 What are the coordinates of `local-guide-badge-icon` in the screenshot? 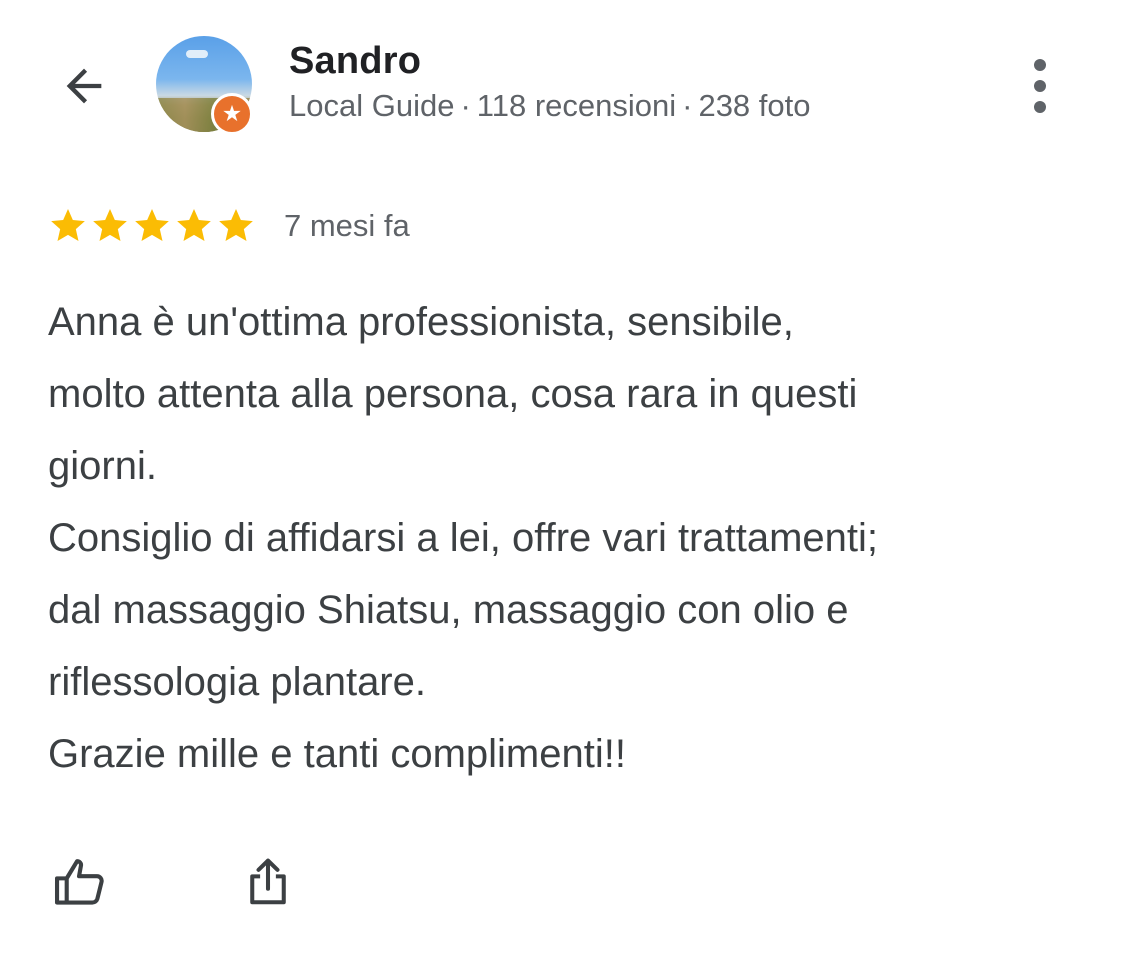 It's located at (232, 114).